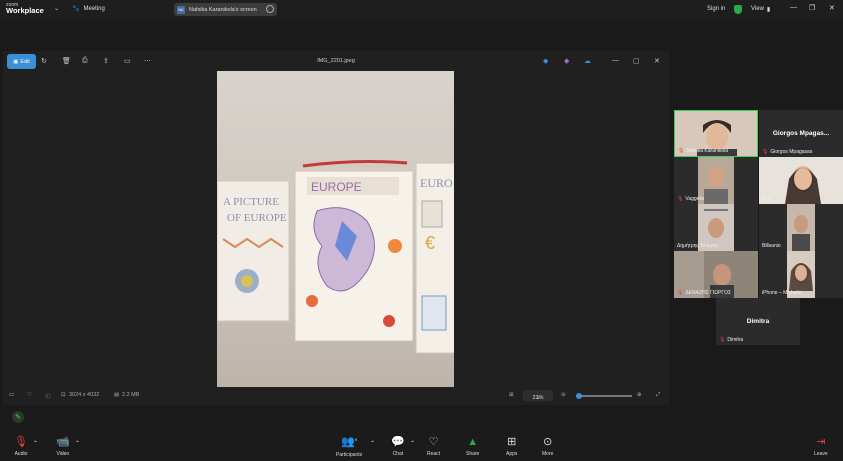  I want to click on chat-chevron-icon: ⌃, so click(412, 443).